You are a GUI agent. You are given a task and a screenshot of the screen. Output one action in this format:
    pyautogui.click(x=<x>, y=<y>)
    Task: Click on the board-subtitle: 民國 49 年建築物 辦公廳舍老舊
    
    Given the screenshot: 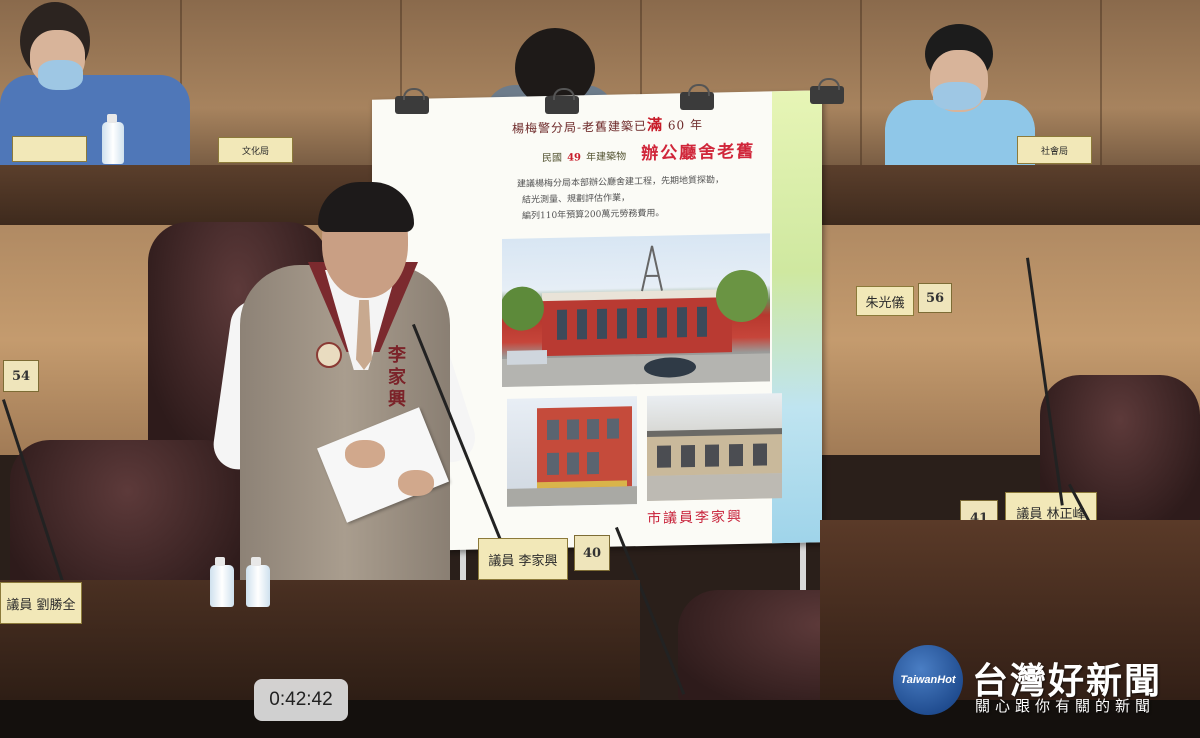 What is the action you would take?
    pyautogui.click(x=648, y=151)
    